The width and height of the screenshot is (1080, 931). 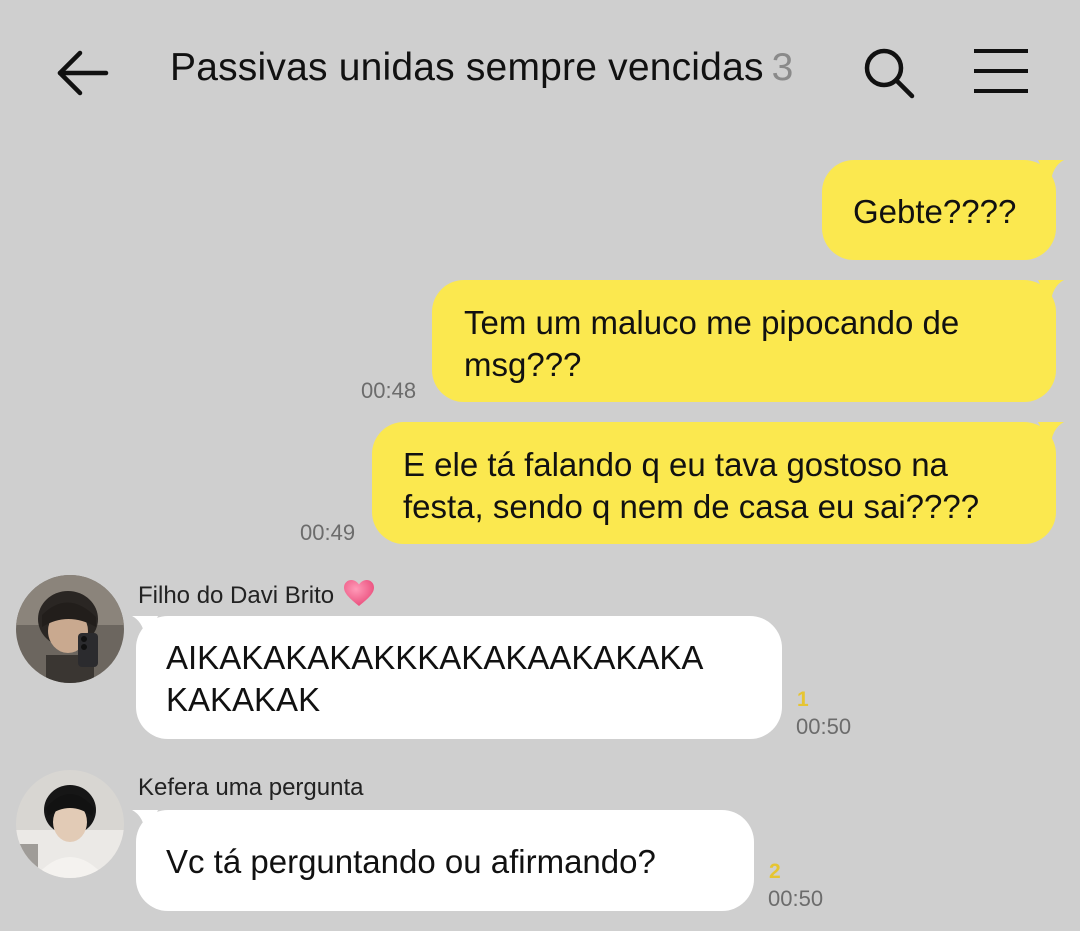 What do you see at coordinates (251, 787) in the screenshot?
I see `sender-name: Kefera uma pergunta` at bounding box center [251, 787].